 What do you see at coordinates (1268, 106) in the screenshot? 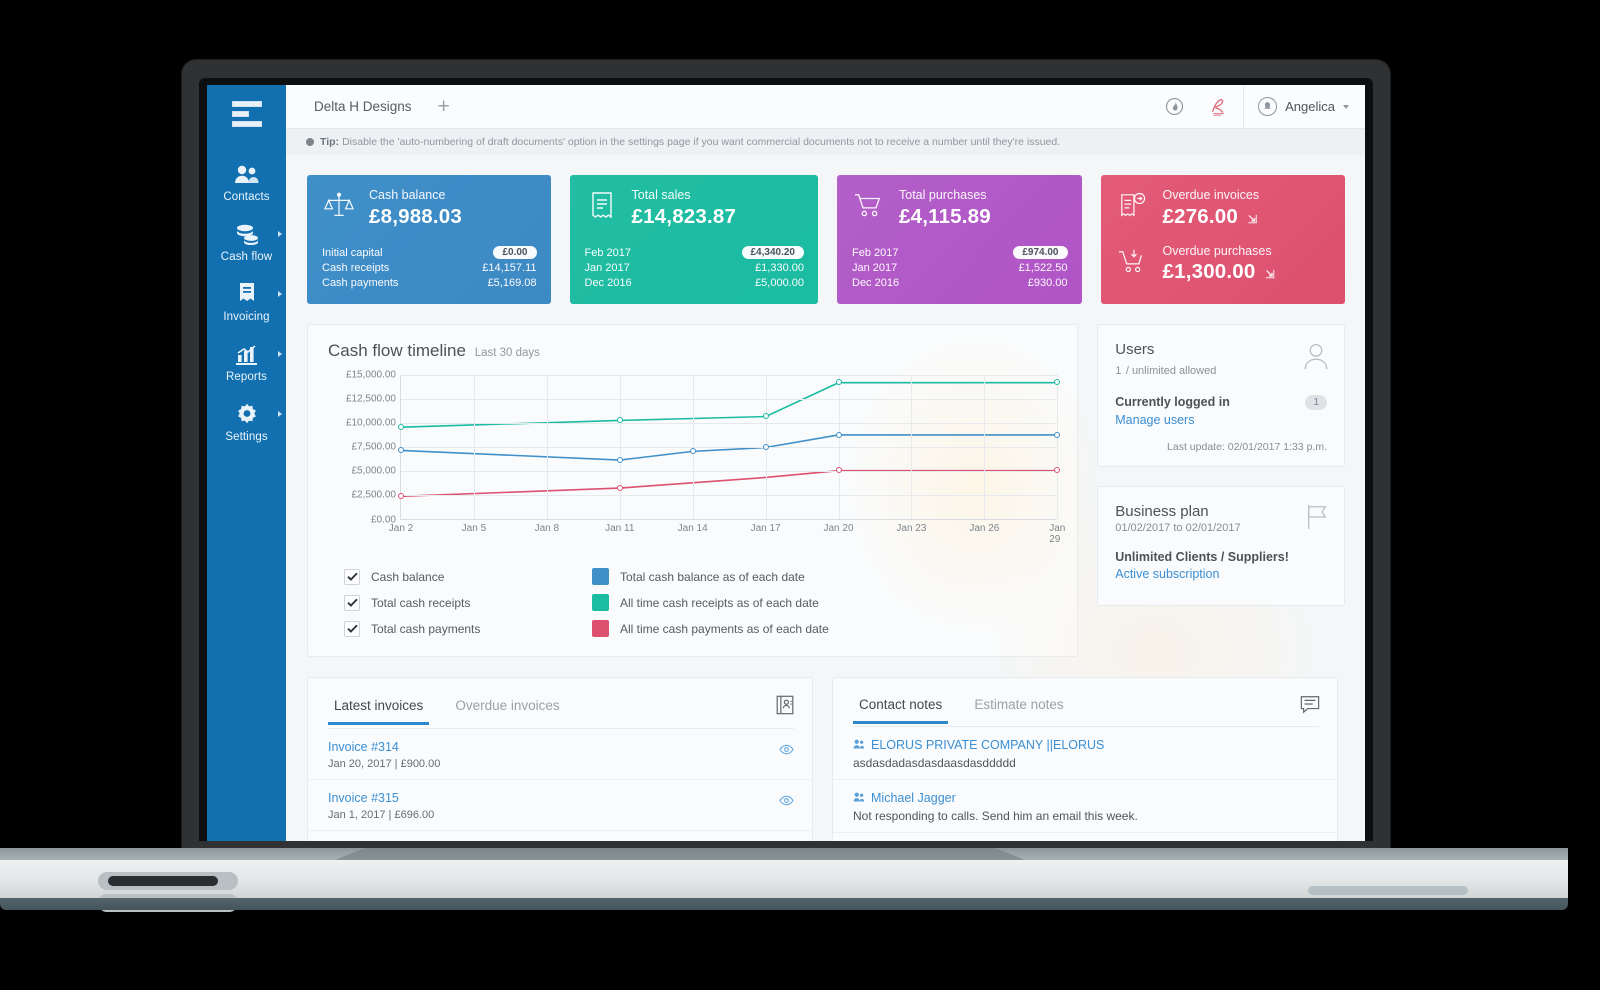
I see `avatar-icon` at bounding box center [1268, 106].